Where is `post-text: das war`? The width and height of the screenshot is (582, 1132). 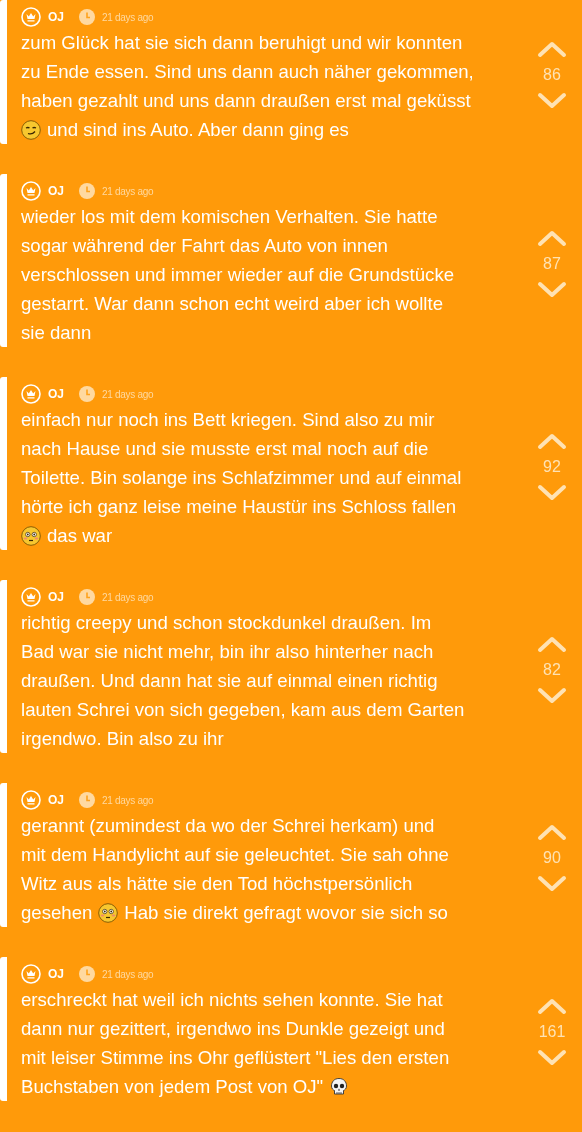
post-text: das war is located at coordinates (80, 536).